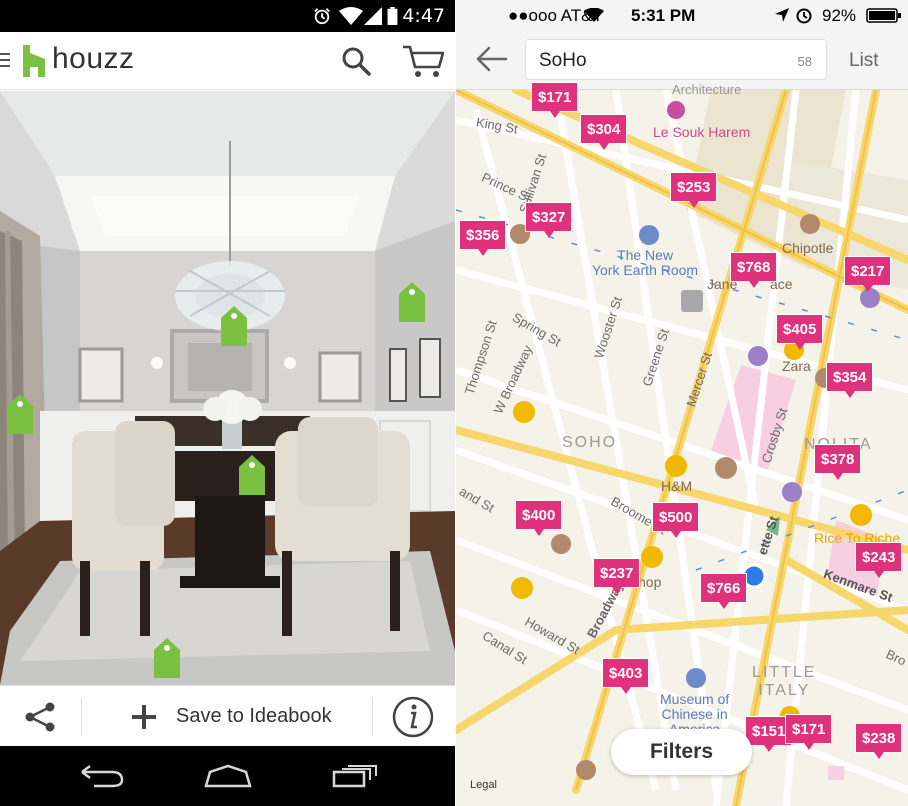 The height and width of the screenshot is (806, 908). I want to click on recents-nav-icon, so click(355, 776).